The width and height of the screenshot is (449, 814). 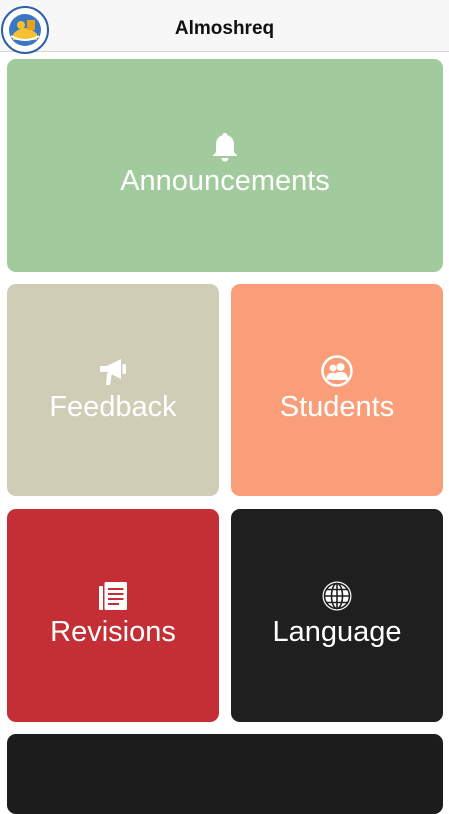 I want to click on feedback-label: Feedback, so click(x=113, y=407).